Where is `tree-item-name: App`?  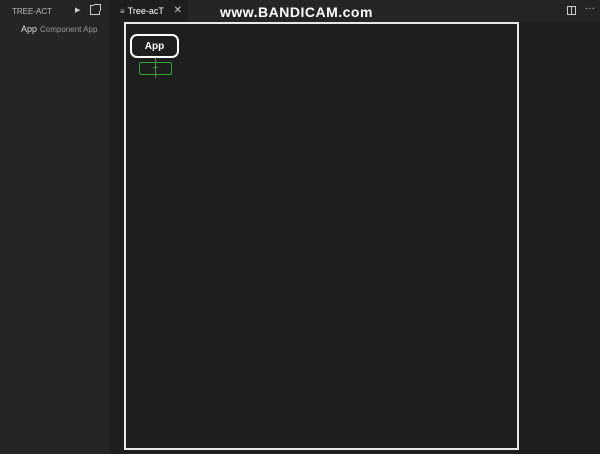
tree-item-name: App is located at coordinates (29, 29).